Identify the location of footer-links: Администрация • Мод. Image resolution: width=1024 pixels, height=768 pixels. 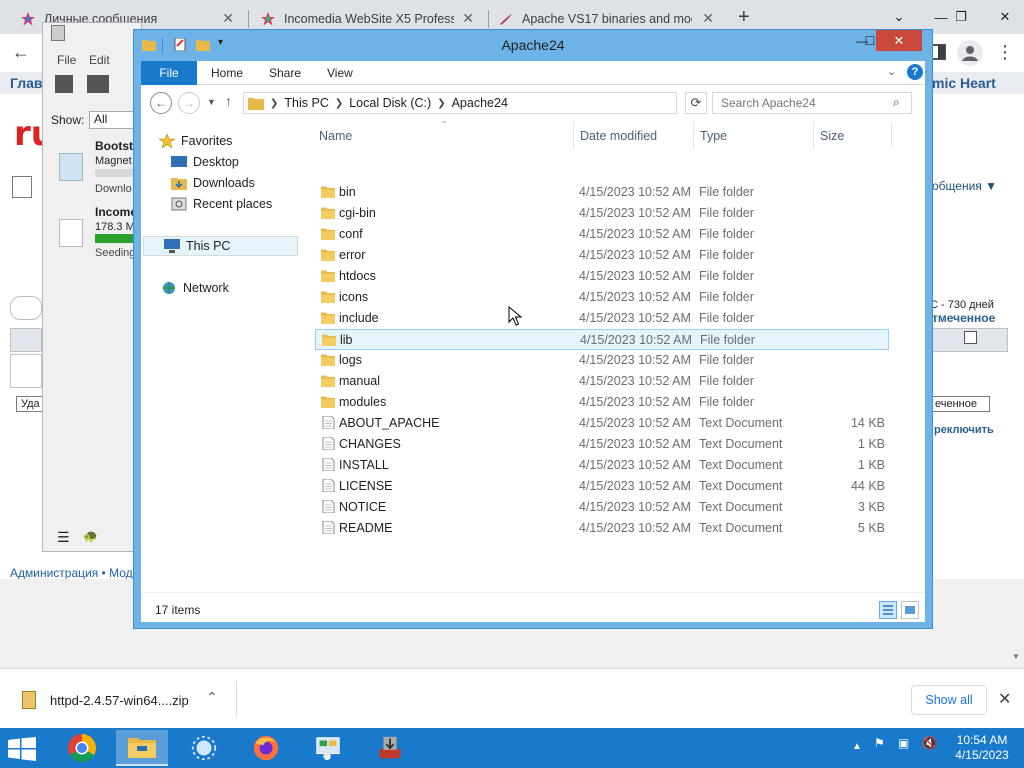
(71, 573).